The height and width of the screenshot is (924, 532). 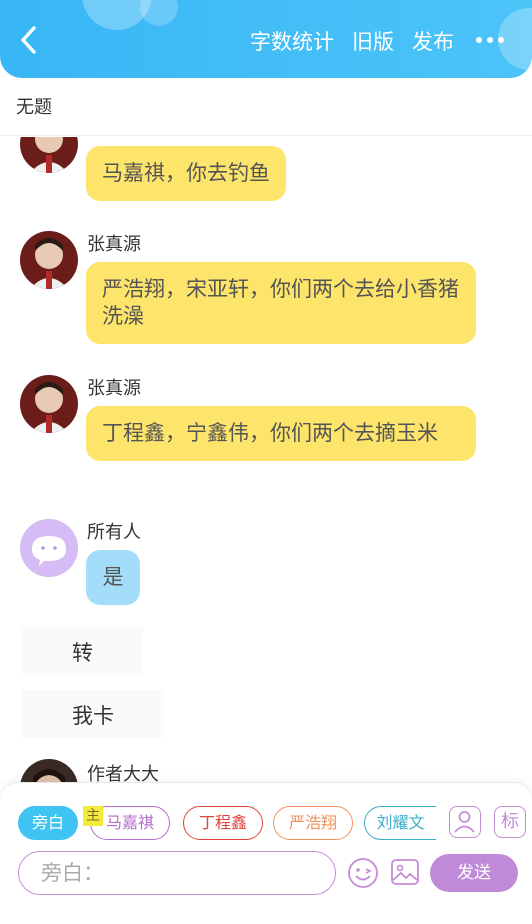 I want to click on tag-button: 标, so click(x=510, y=822).